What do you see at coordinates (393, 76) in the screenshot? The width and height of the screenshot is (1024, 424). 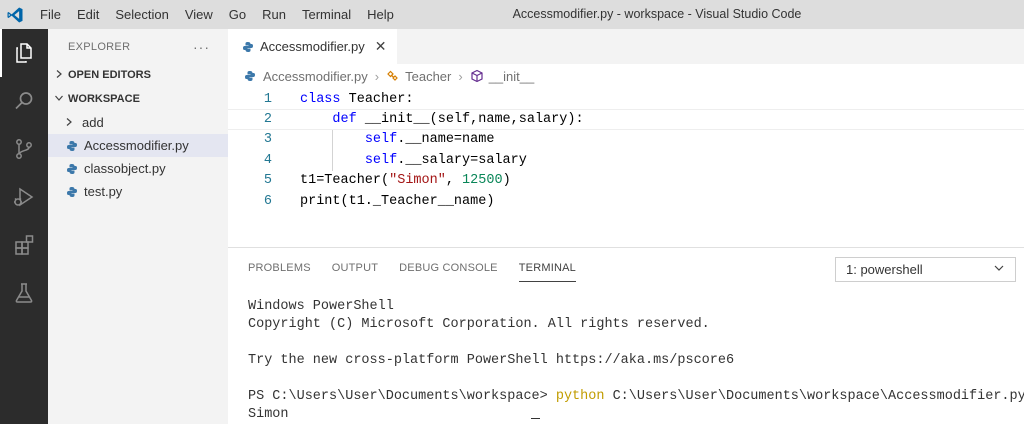 I see `class-icon` at bounding box center [393, 76].